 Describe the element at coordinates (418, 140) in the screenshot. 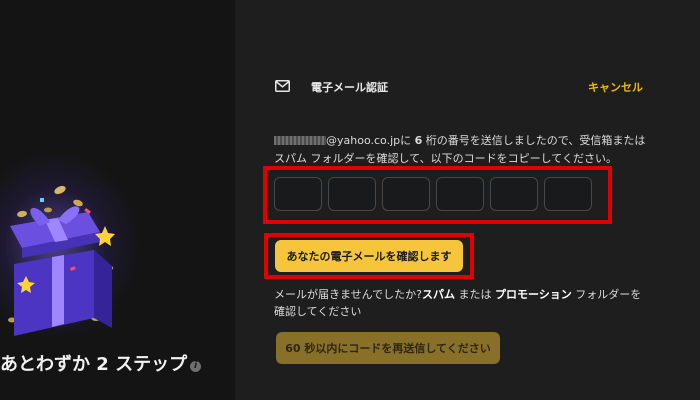

I see `digit-count: 6` at that location.